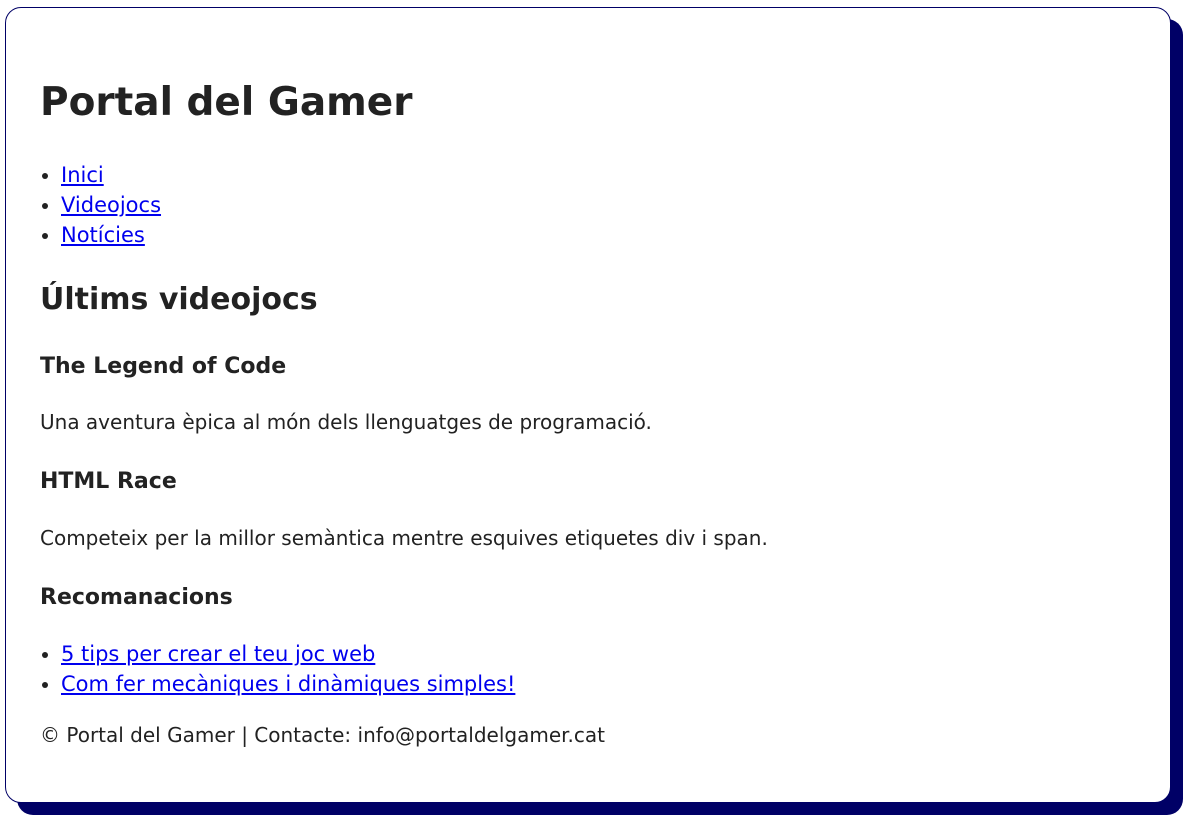 This screenshot has height=820, width=1186. I want to click on nav-item-inici: Inici, so click(111, 175).